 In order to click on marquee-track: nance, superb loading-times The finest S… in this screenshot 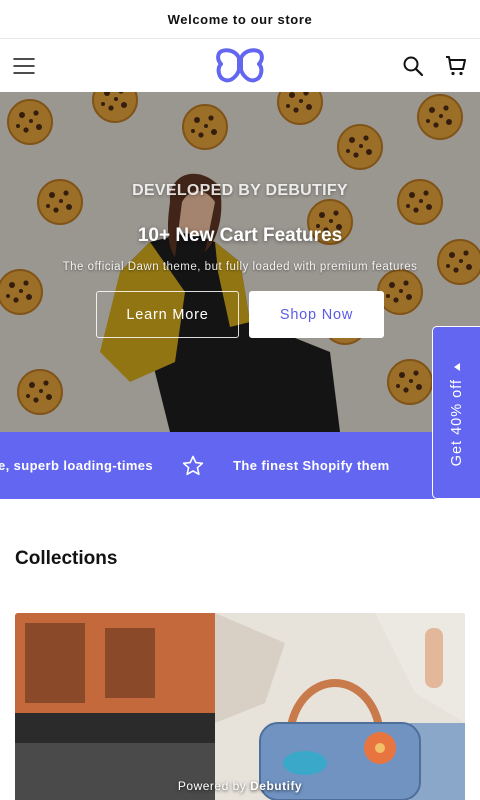, I will do `click(195, 465)`.